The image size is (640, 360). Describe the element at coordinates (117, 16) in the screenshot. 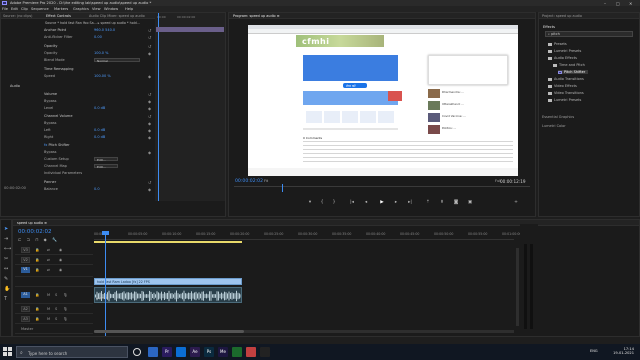

I see `tab-audio-clip-mixer: Audio Clip Mixer: speed up audio` at that location.